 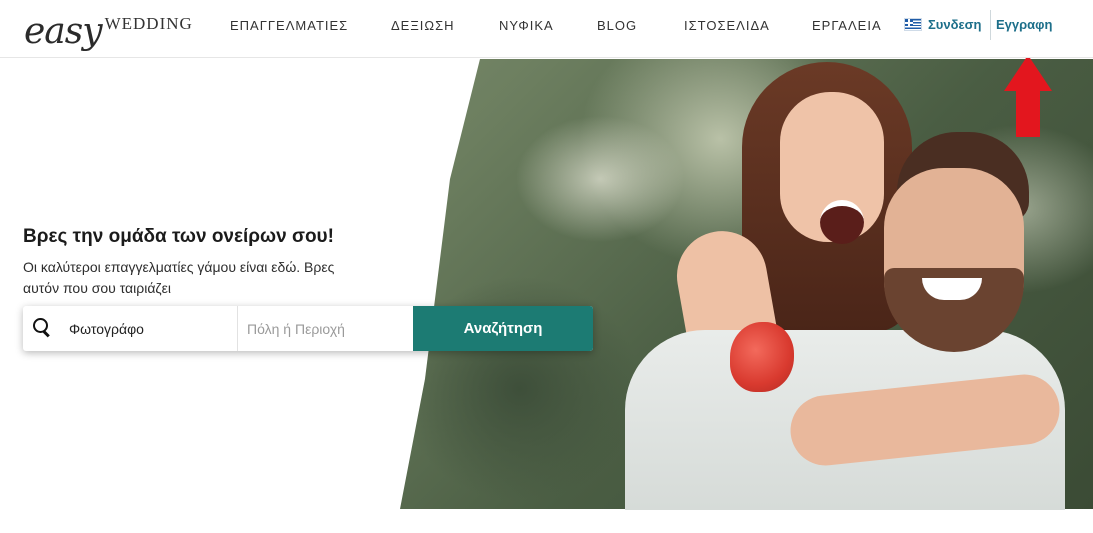 I want to click on site-logo: easy WEDDING, so click(x=108, y=28).